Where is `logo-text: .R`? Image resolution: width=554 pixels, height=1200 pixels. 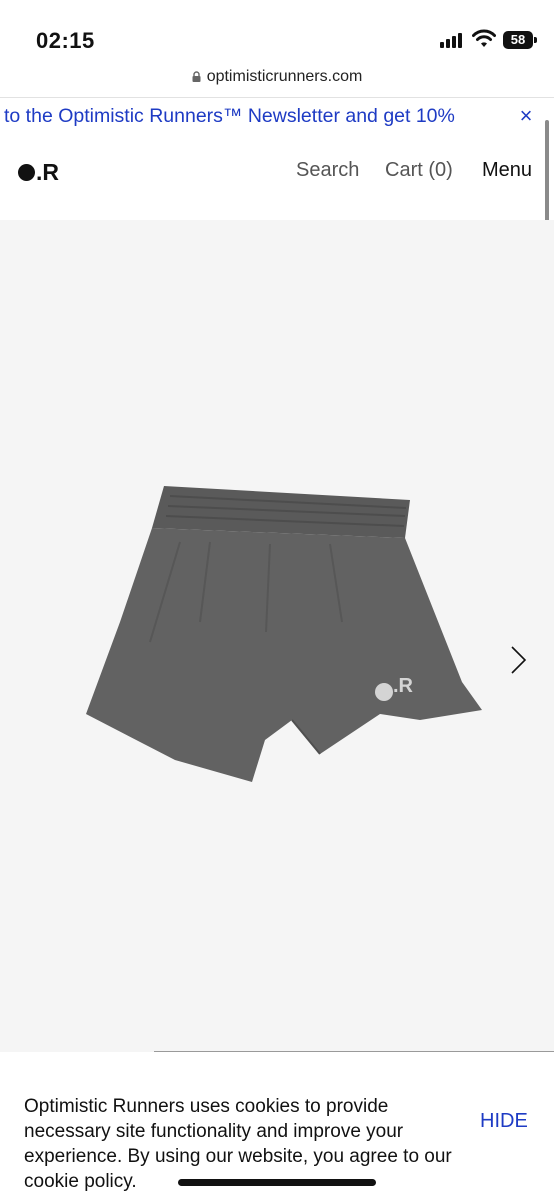
logo-text: .R is located at coordinates (47, 171).